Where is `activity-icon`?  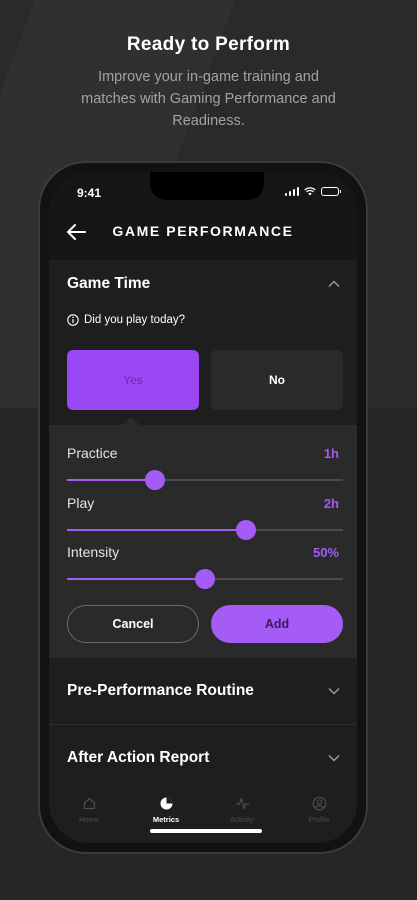
activity-icon is located at coordinates (242, 803).